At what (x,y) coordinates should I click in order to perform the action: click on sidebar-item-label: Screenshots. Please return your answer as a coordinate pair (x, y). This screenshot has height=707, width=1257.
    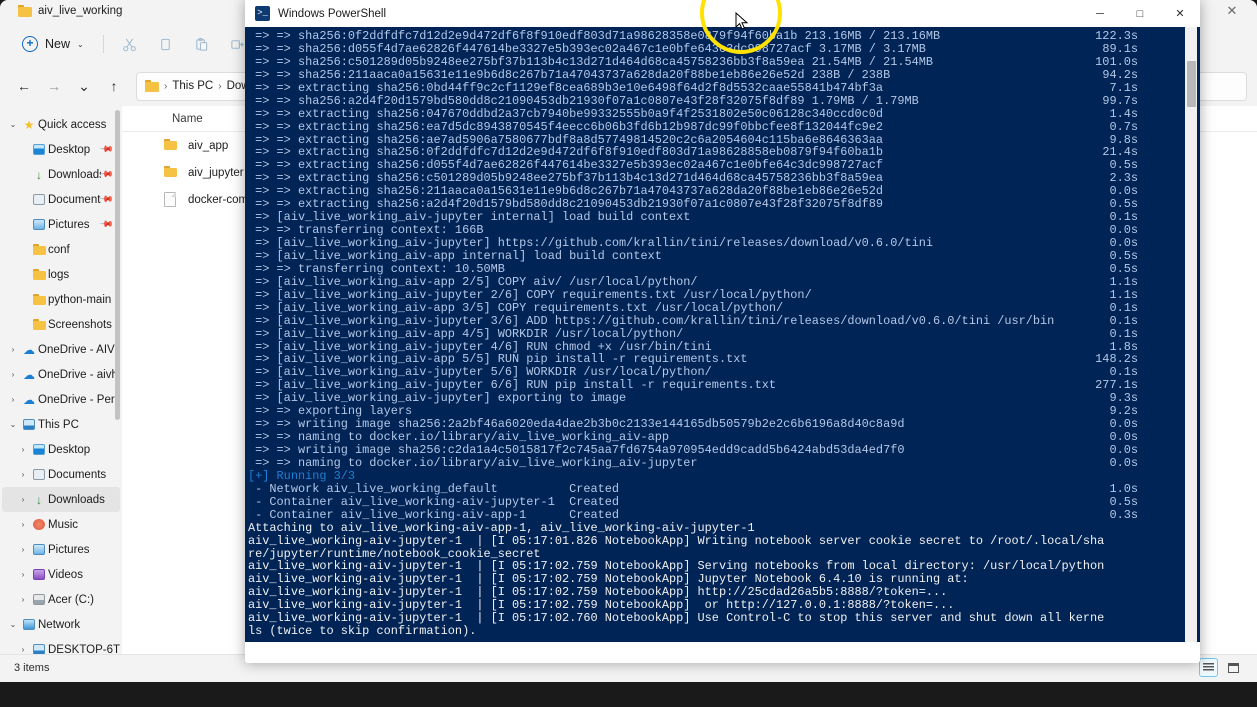
    Looking at the image, I should click on (80, 324).